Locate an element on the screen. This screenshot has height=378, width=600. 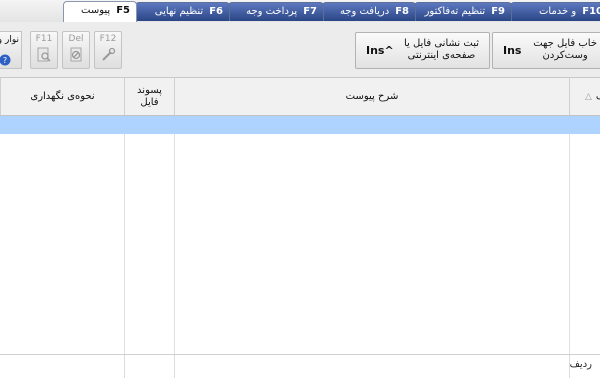
extension-header-line2: فایل is located at coordinates (149, 102).